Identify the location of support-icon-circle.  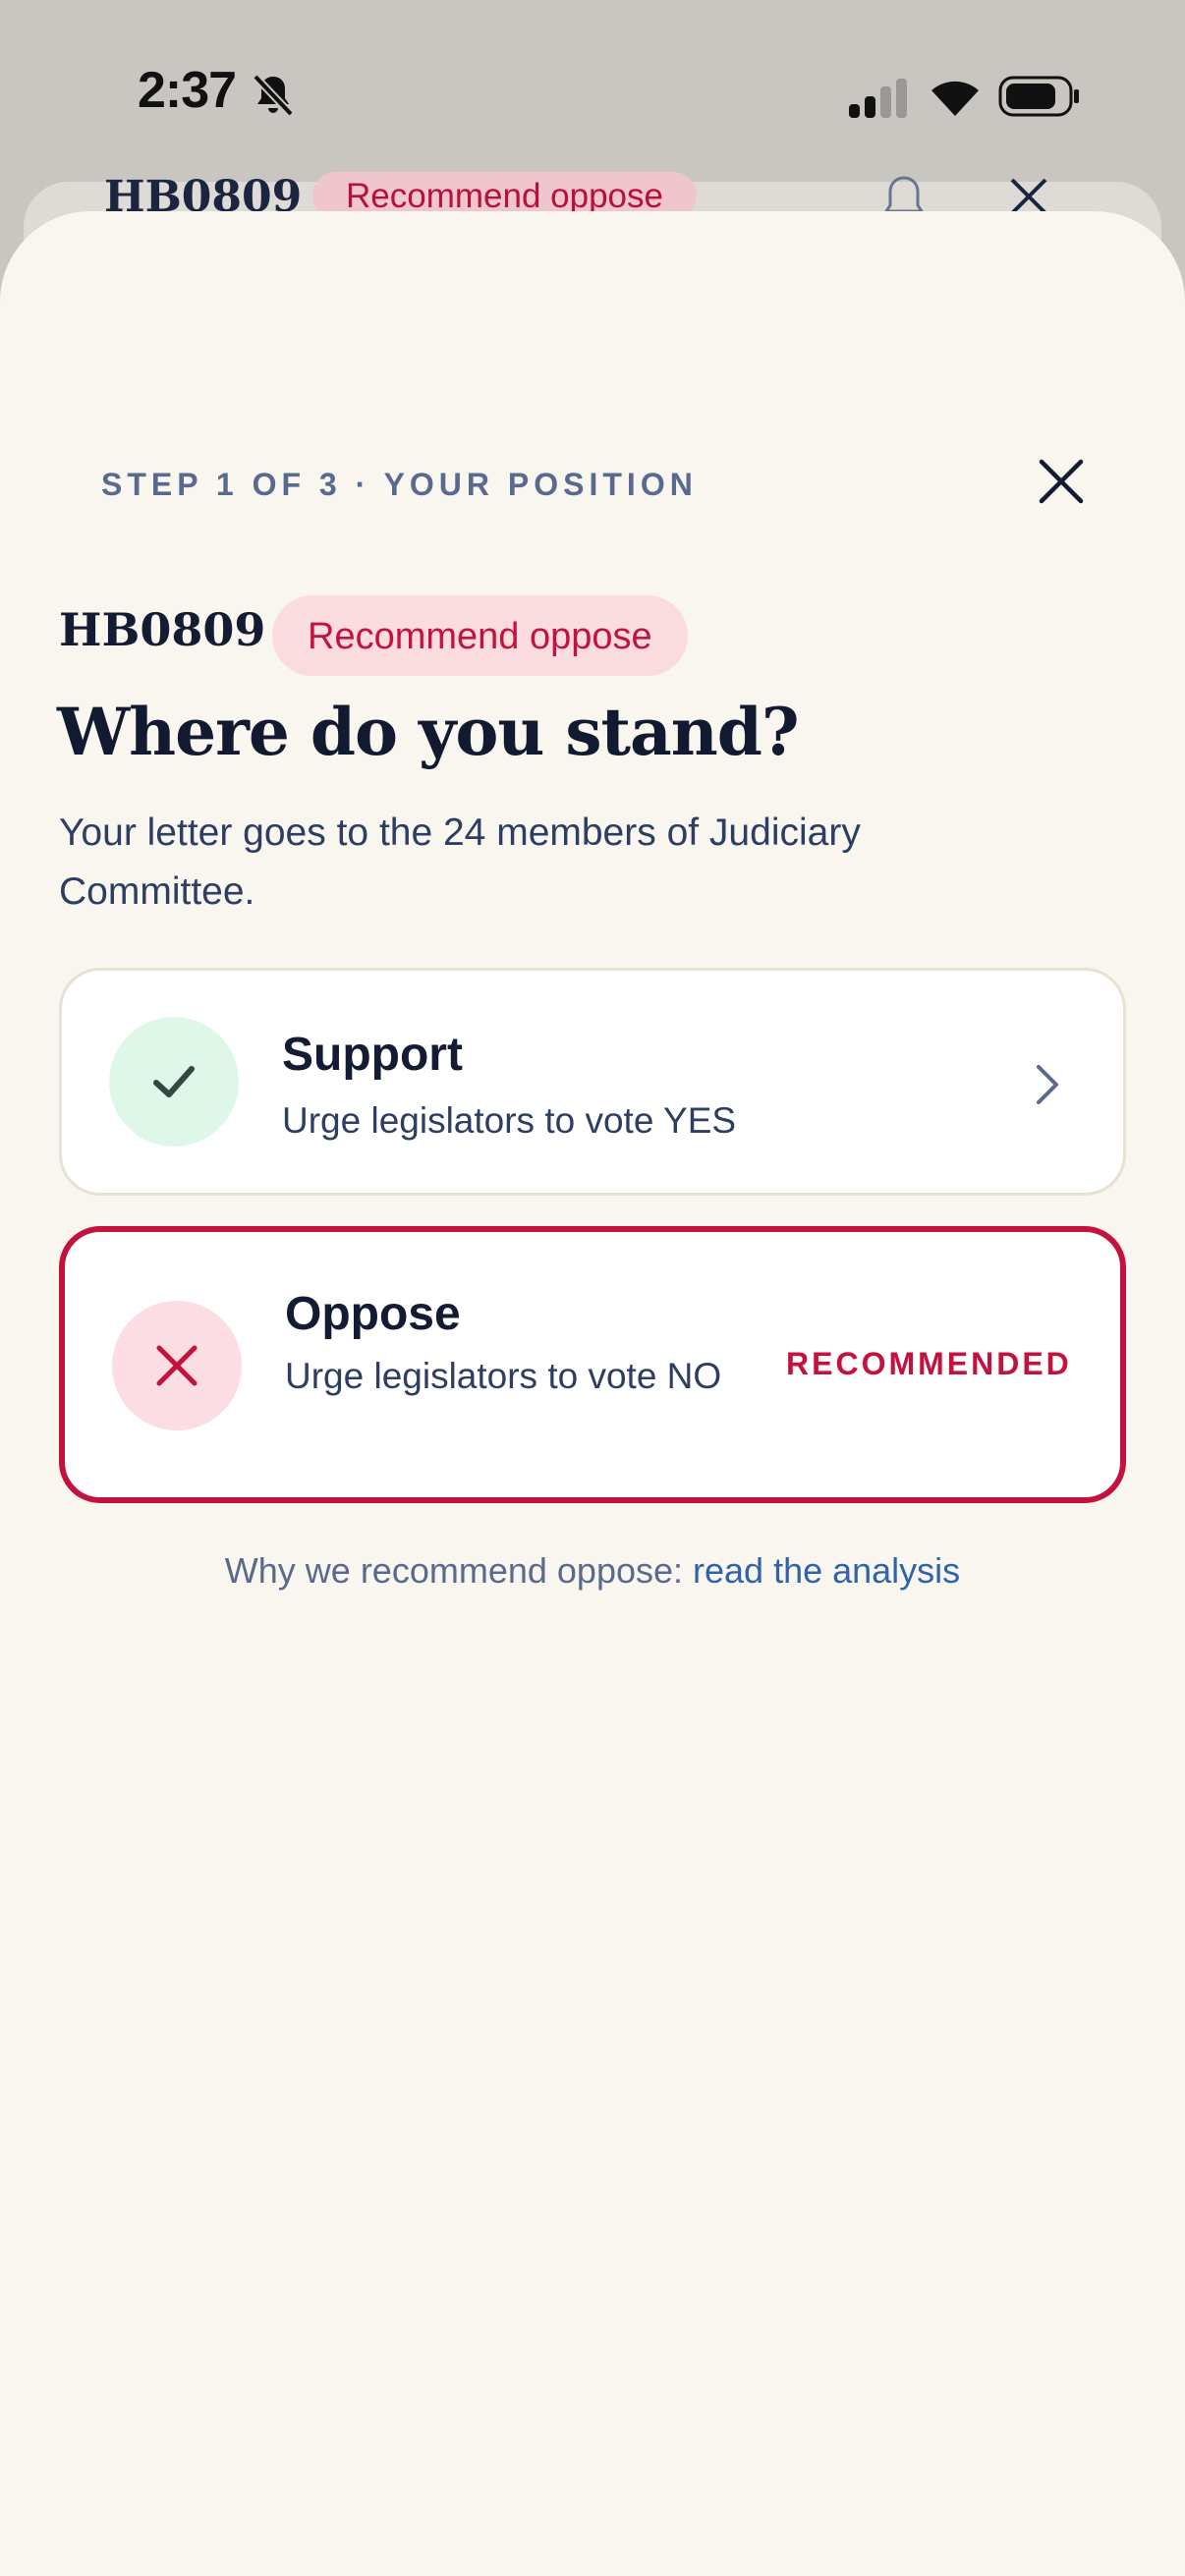
(174, 1082).